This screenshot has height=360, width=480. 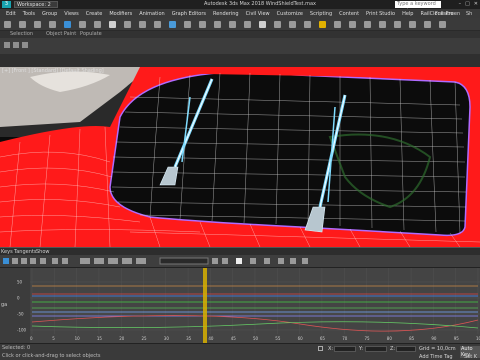 I want to click on menu-item-tools: Tools, so click(x=29, y=14).